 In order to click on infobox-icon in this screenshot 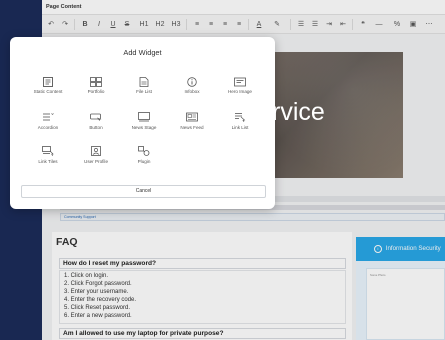, I will do `click(192, 82)`.